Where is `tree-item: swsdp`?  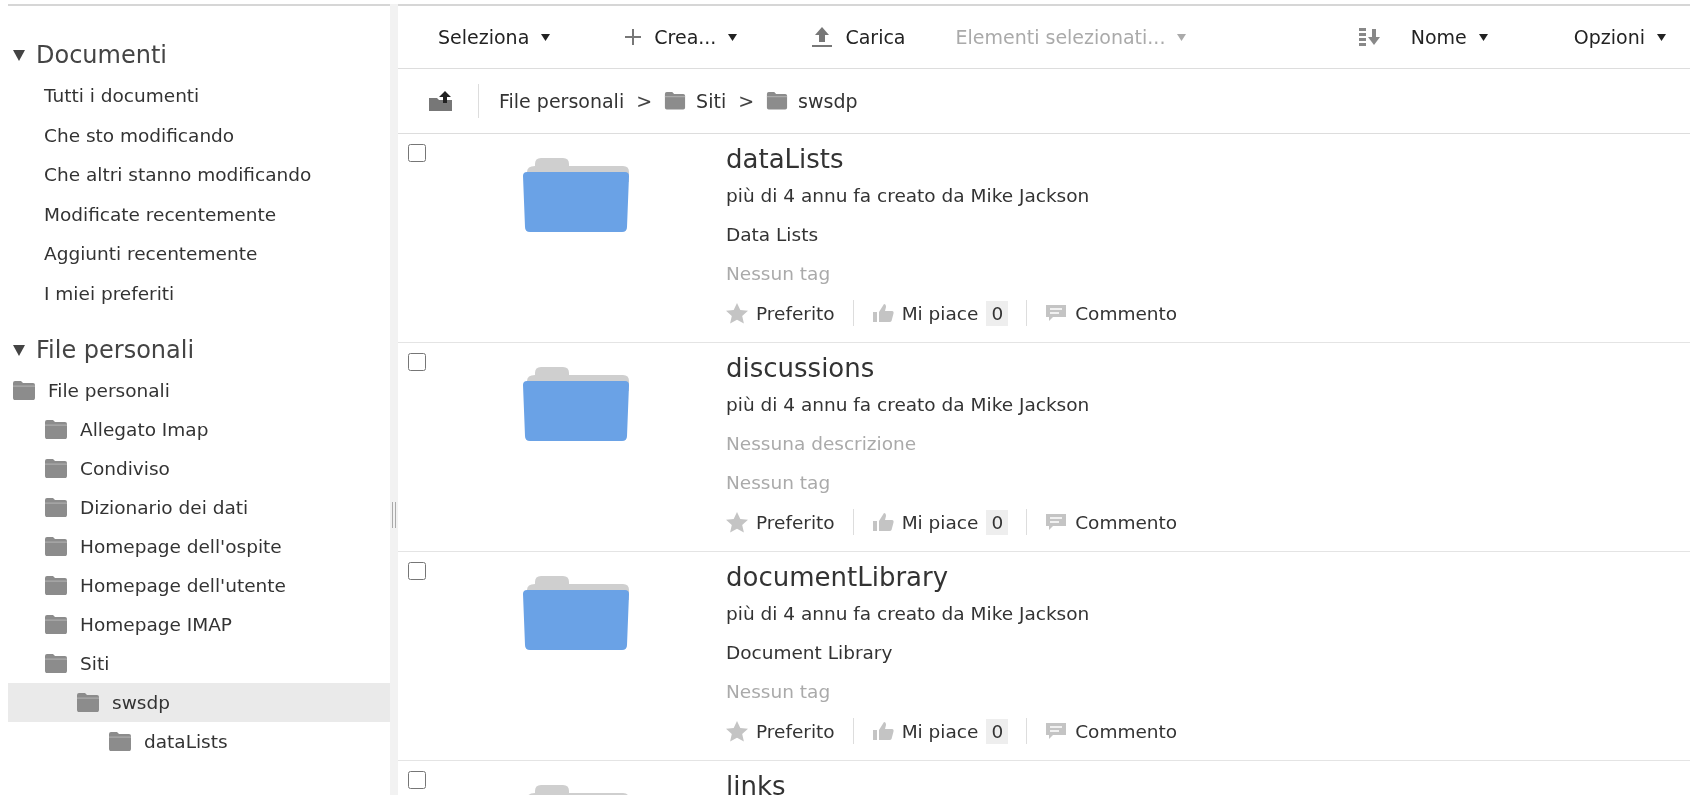
tree-item: swsdp is located at coordinates (199, 702).